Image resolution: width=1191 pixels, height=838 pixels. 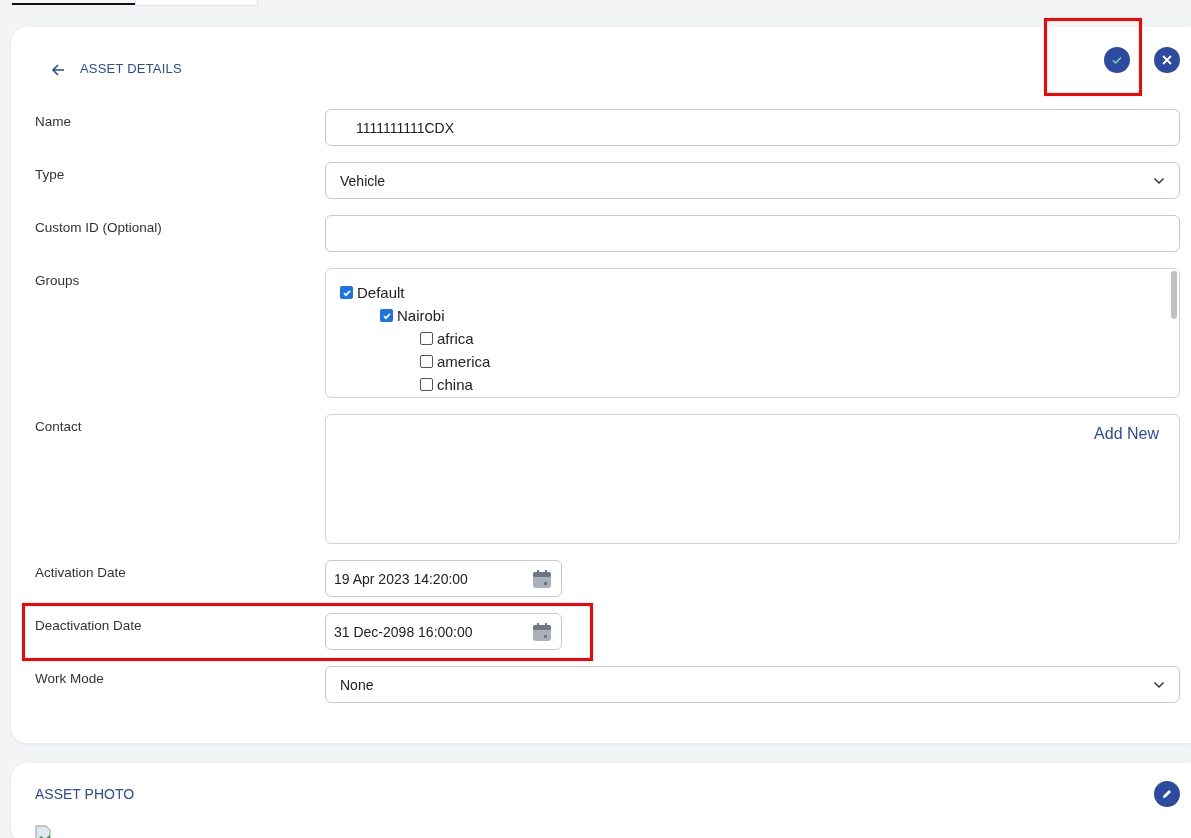 What do you see at coordinates (381, 292) in the screenshot?
I see `tree-item-label: Default` at bounding box center [381, 292].